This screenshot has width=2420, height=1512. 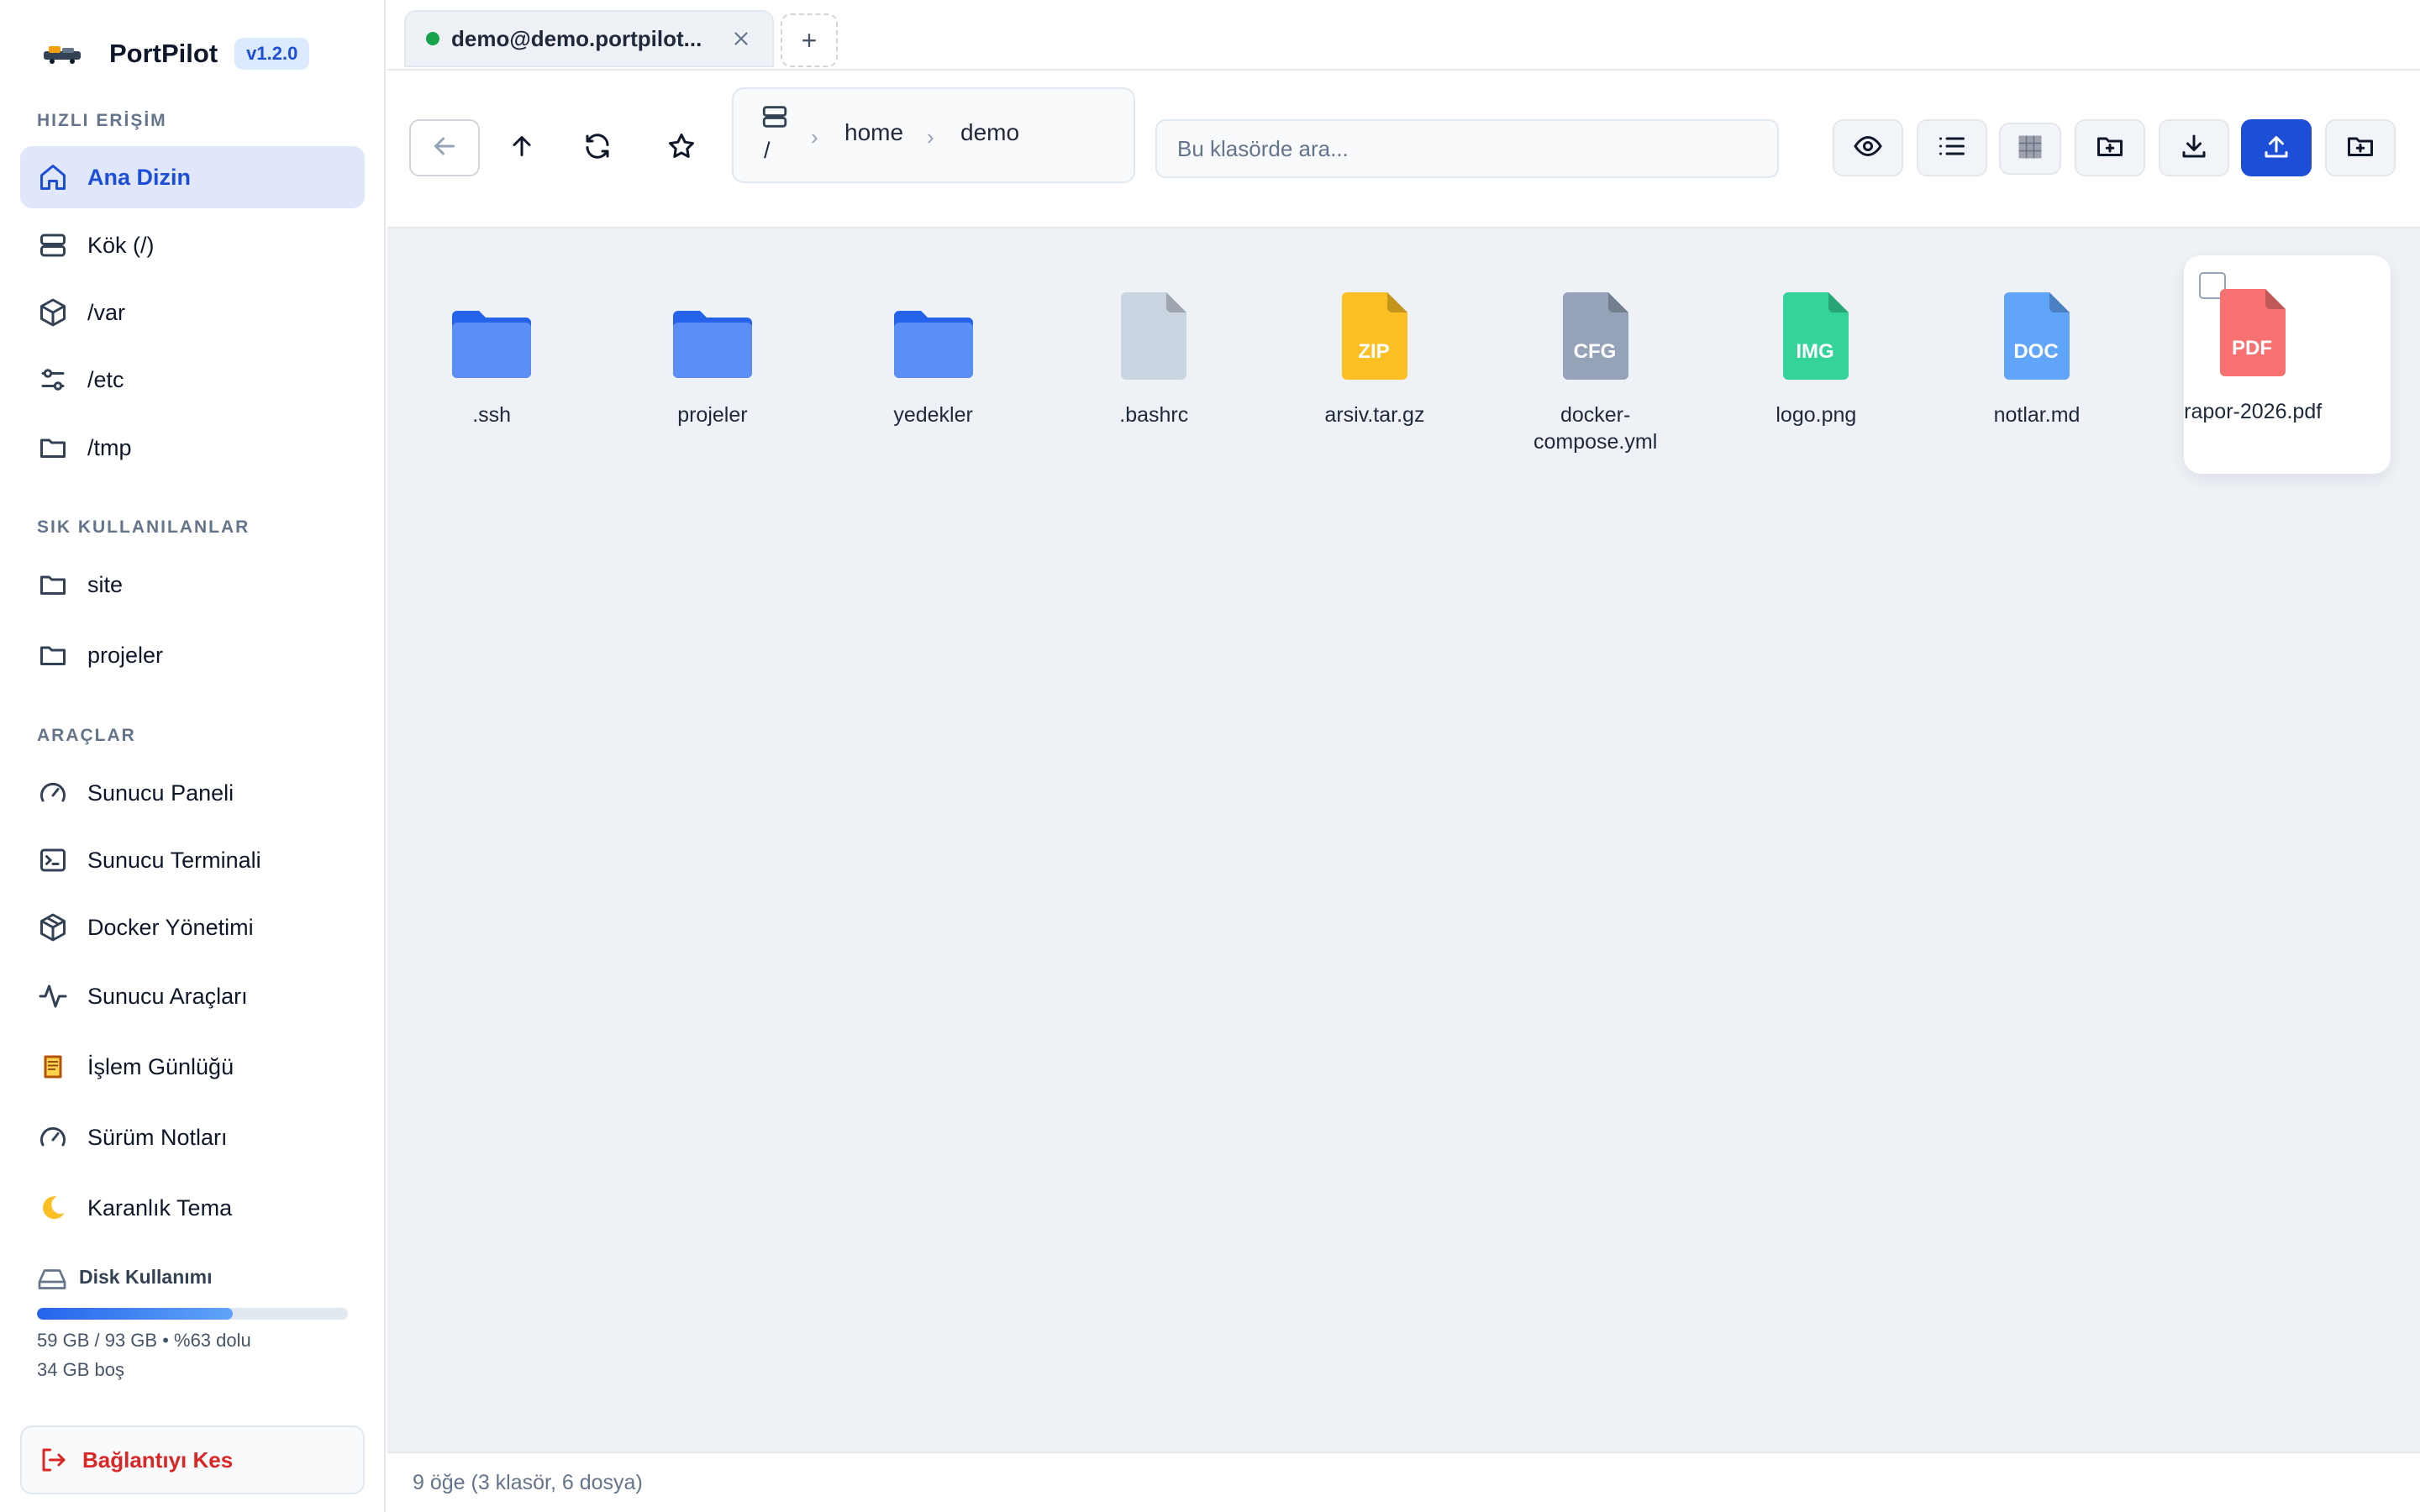 I want to click on disk-progress-bar, so click(x=192, y=1314).